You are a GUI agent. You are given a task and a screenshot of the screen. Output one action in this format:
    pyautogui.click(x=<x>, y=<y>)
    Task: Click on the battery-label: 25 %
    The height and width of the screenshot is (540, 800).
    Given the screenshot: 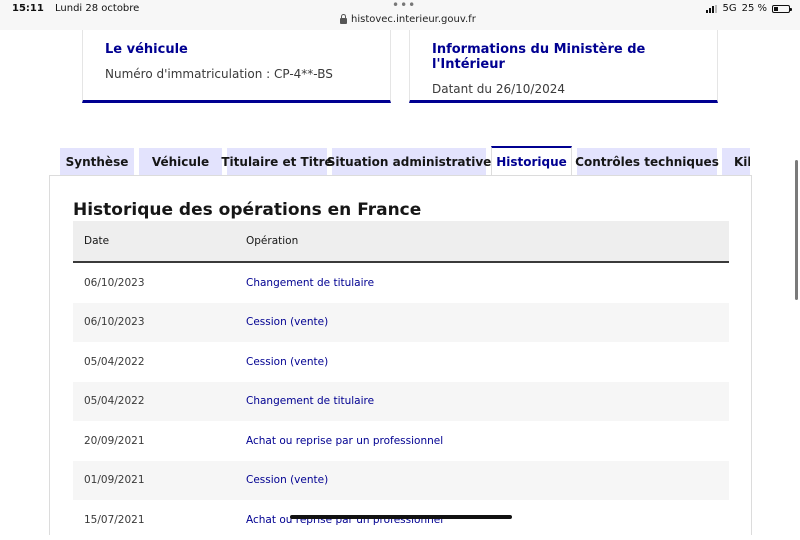 What is the action you would take?
    pyautogui.click(x=754, y=8)
    